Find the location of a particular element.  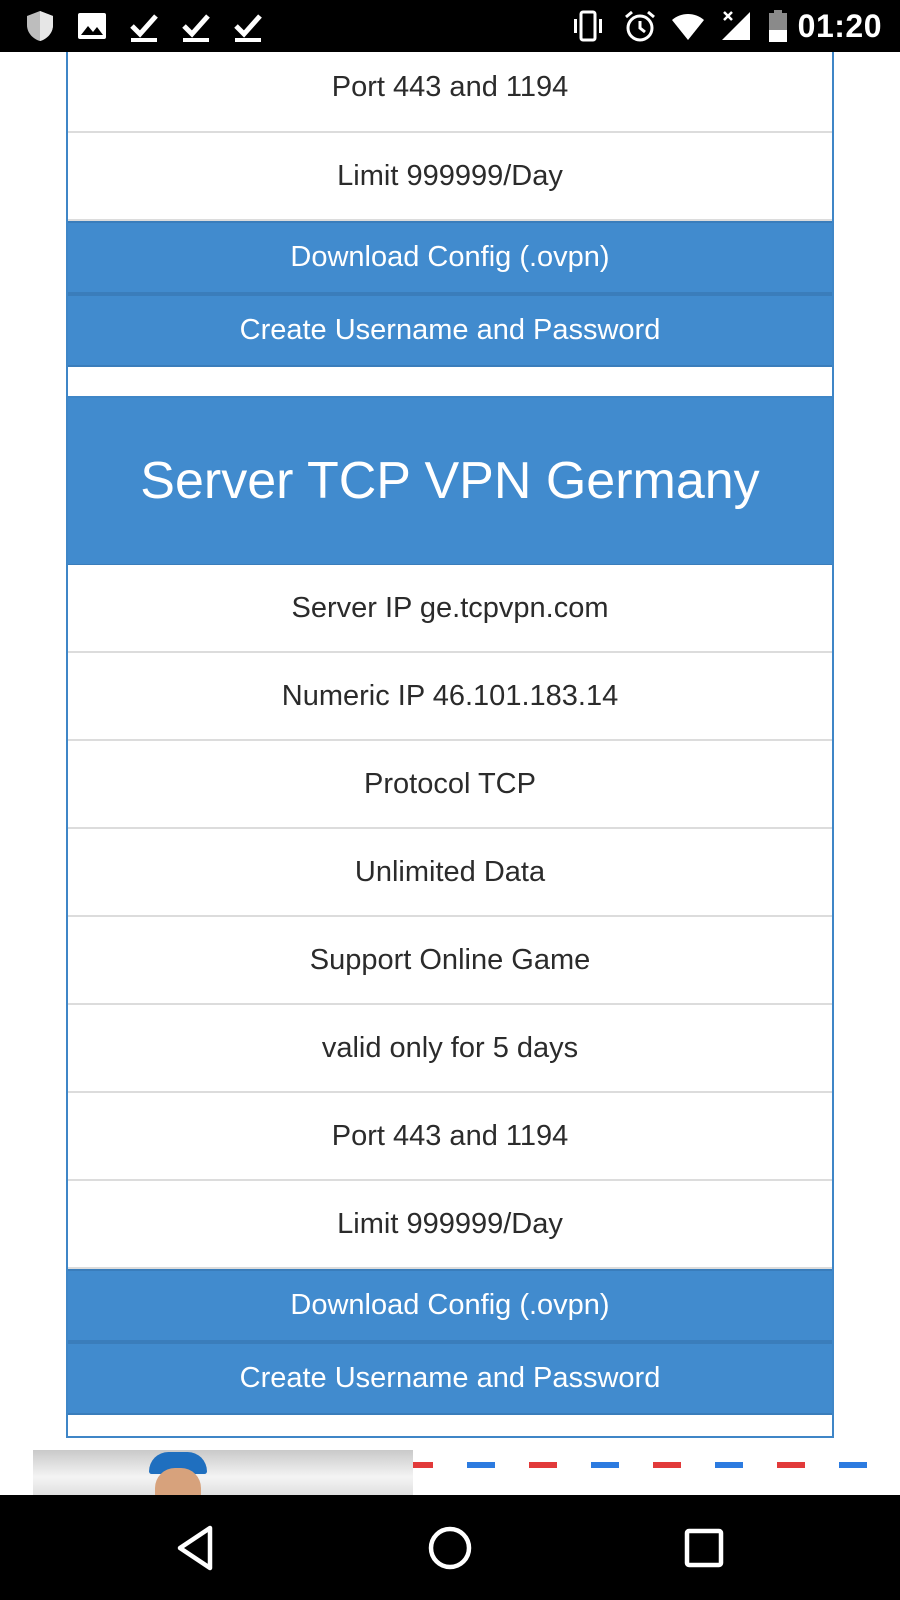

ad-image is located at coordinates (223, 1472).